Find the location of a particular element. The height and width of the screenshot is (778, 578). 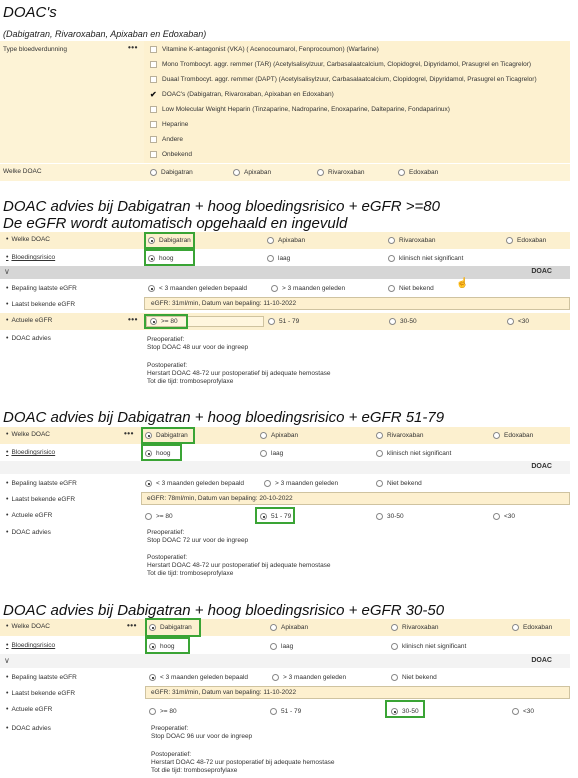

welke-option-dabigatran: Dabigatran is located at coordinates (171, 172).